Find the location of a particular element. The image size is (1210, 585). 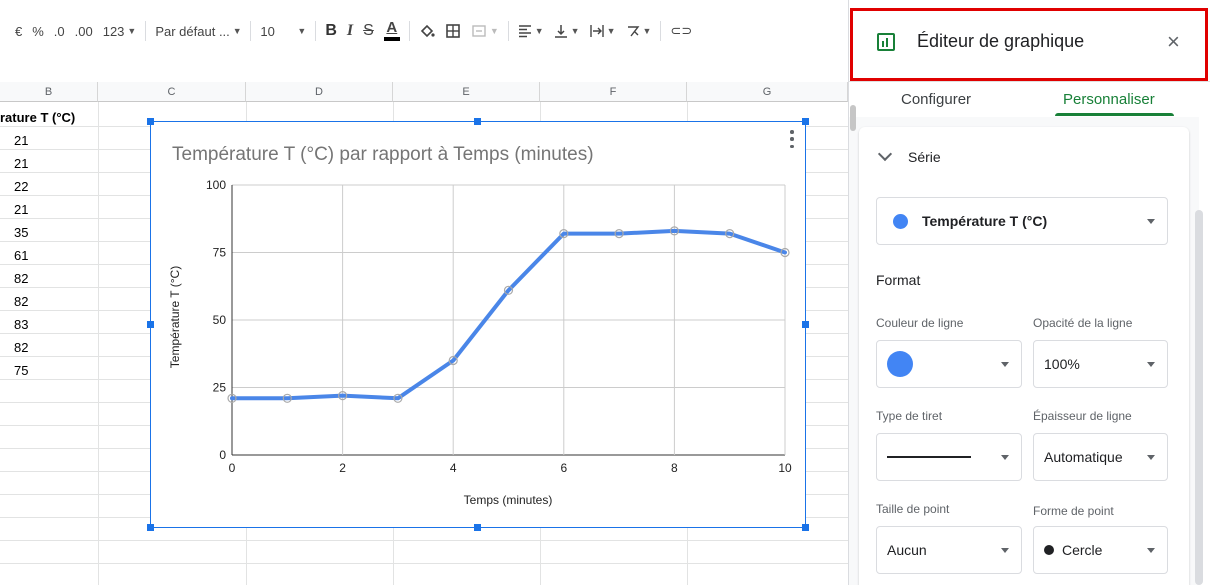

point-shape-select: Cercle is located at coordinates (1100, 550).